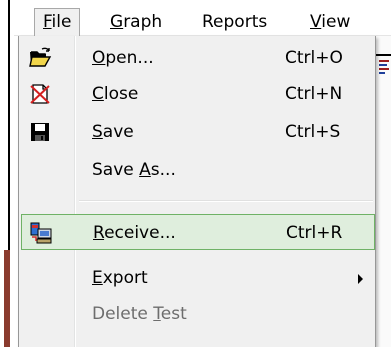  What do you see at coordinates (313, 132) in the screenshot?
I see `menu-item-shortcut: Ctrl+S` at bounding box center [313, 132].